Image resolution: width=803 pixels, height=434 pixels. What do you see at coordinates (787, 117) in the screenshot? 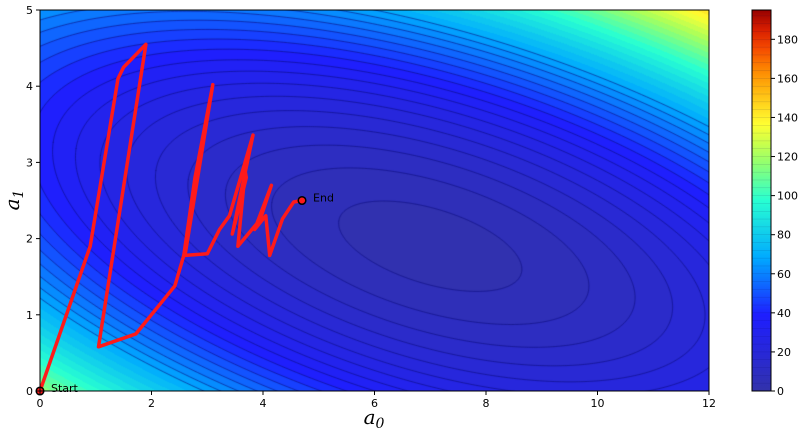
I see `colorbar-tick-label: 140` at bounding box center [787, 117].